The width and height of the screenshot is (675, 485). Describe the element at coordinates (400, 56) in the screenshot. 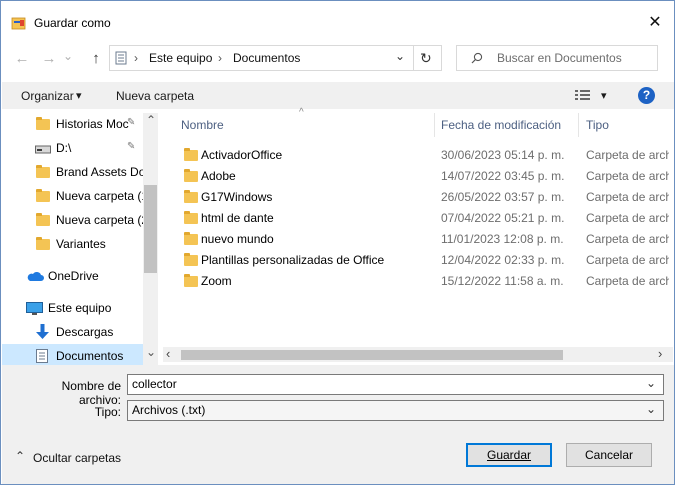

I see `address-dropdown-chevron-icon: ⌄` at that location.